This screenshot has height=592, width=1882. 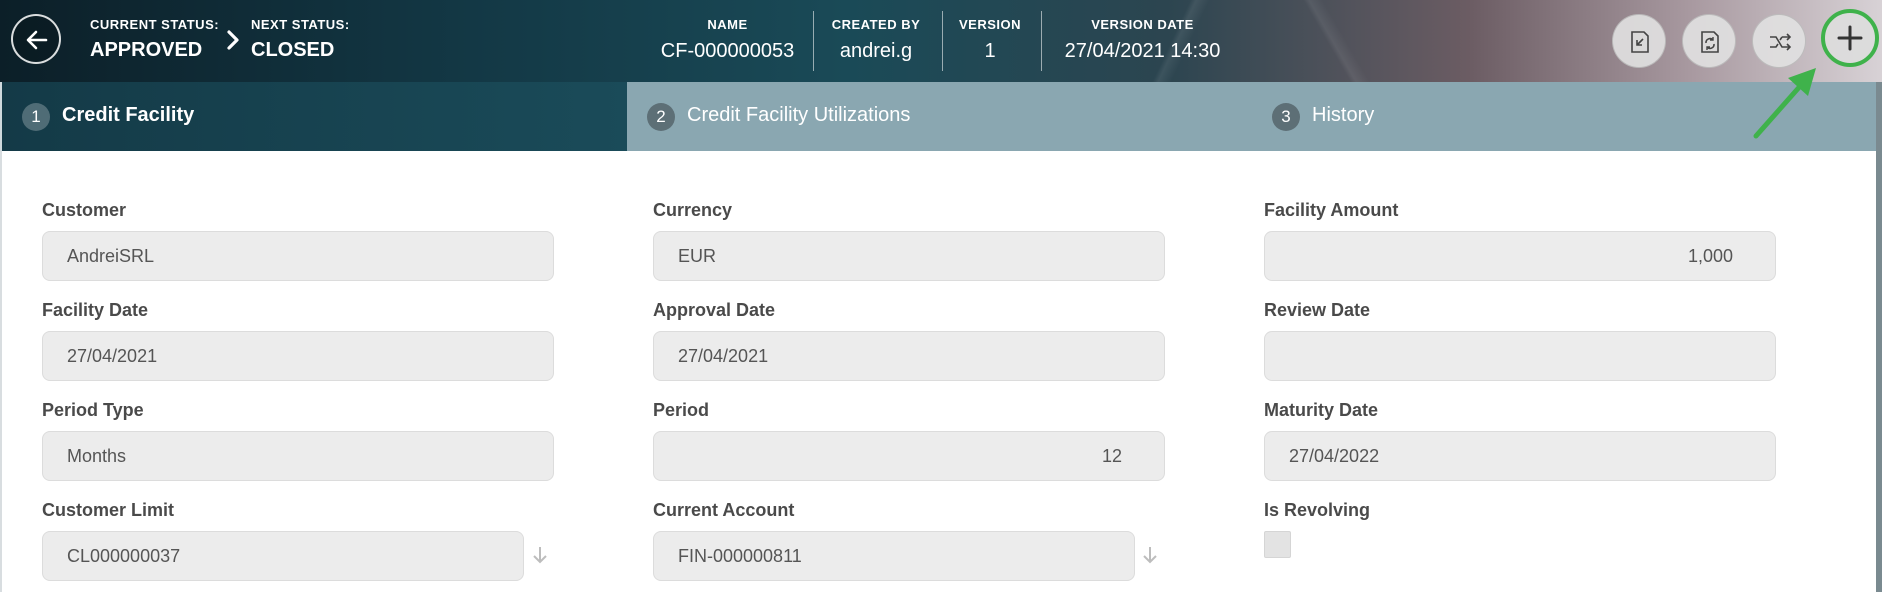 What do you see at coordinates (681, 410) in the screenshot?
I see `period-label: Period` at bounding box center [681, 410].